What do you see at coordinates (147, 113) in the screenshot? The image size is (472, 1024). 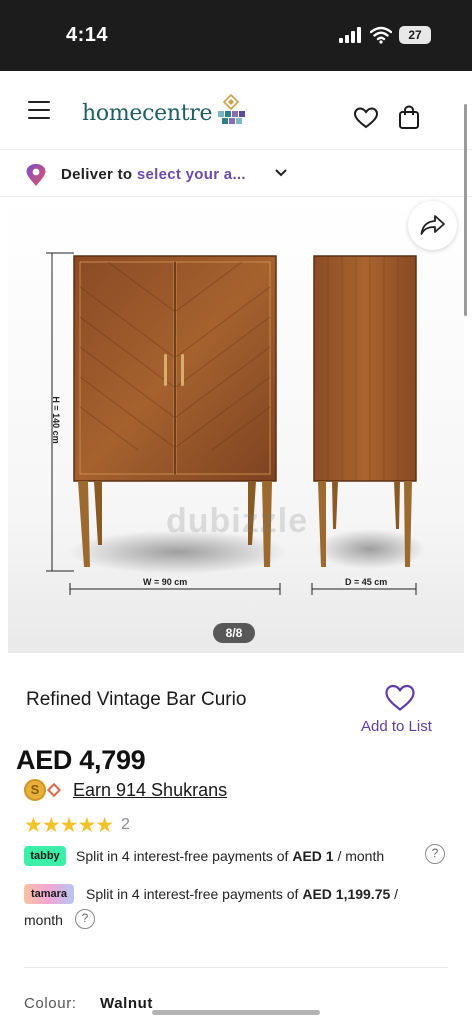 I see `logo-text: homecentre` at bounding box center [147, 113].